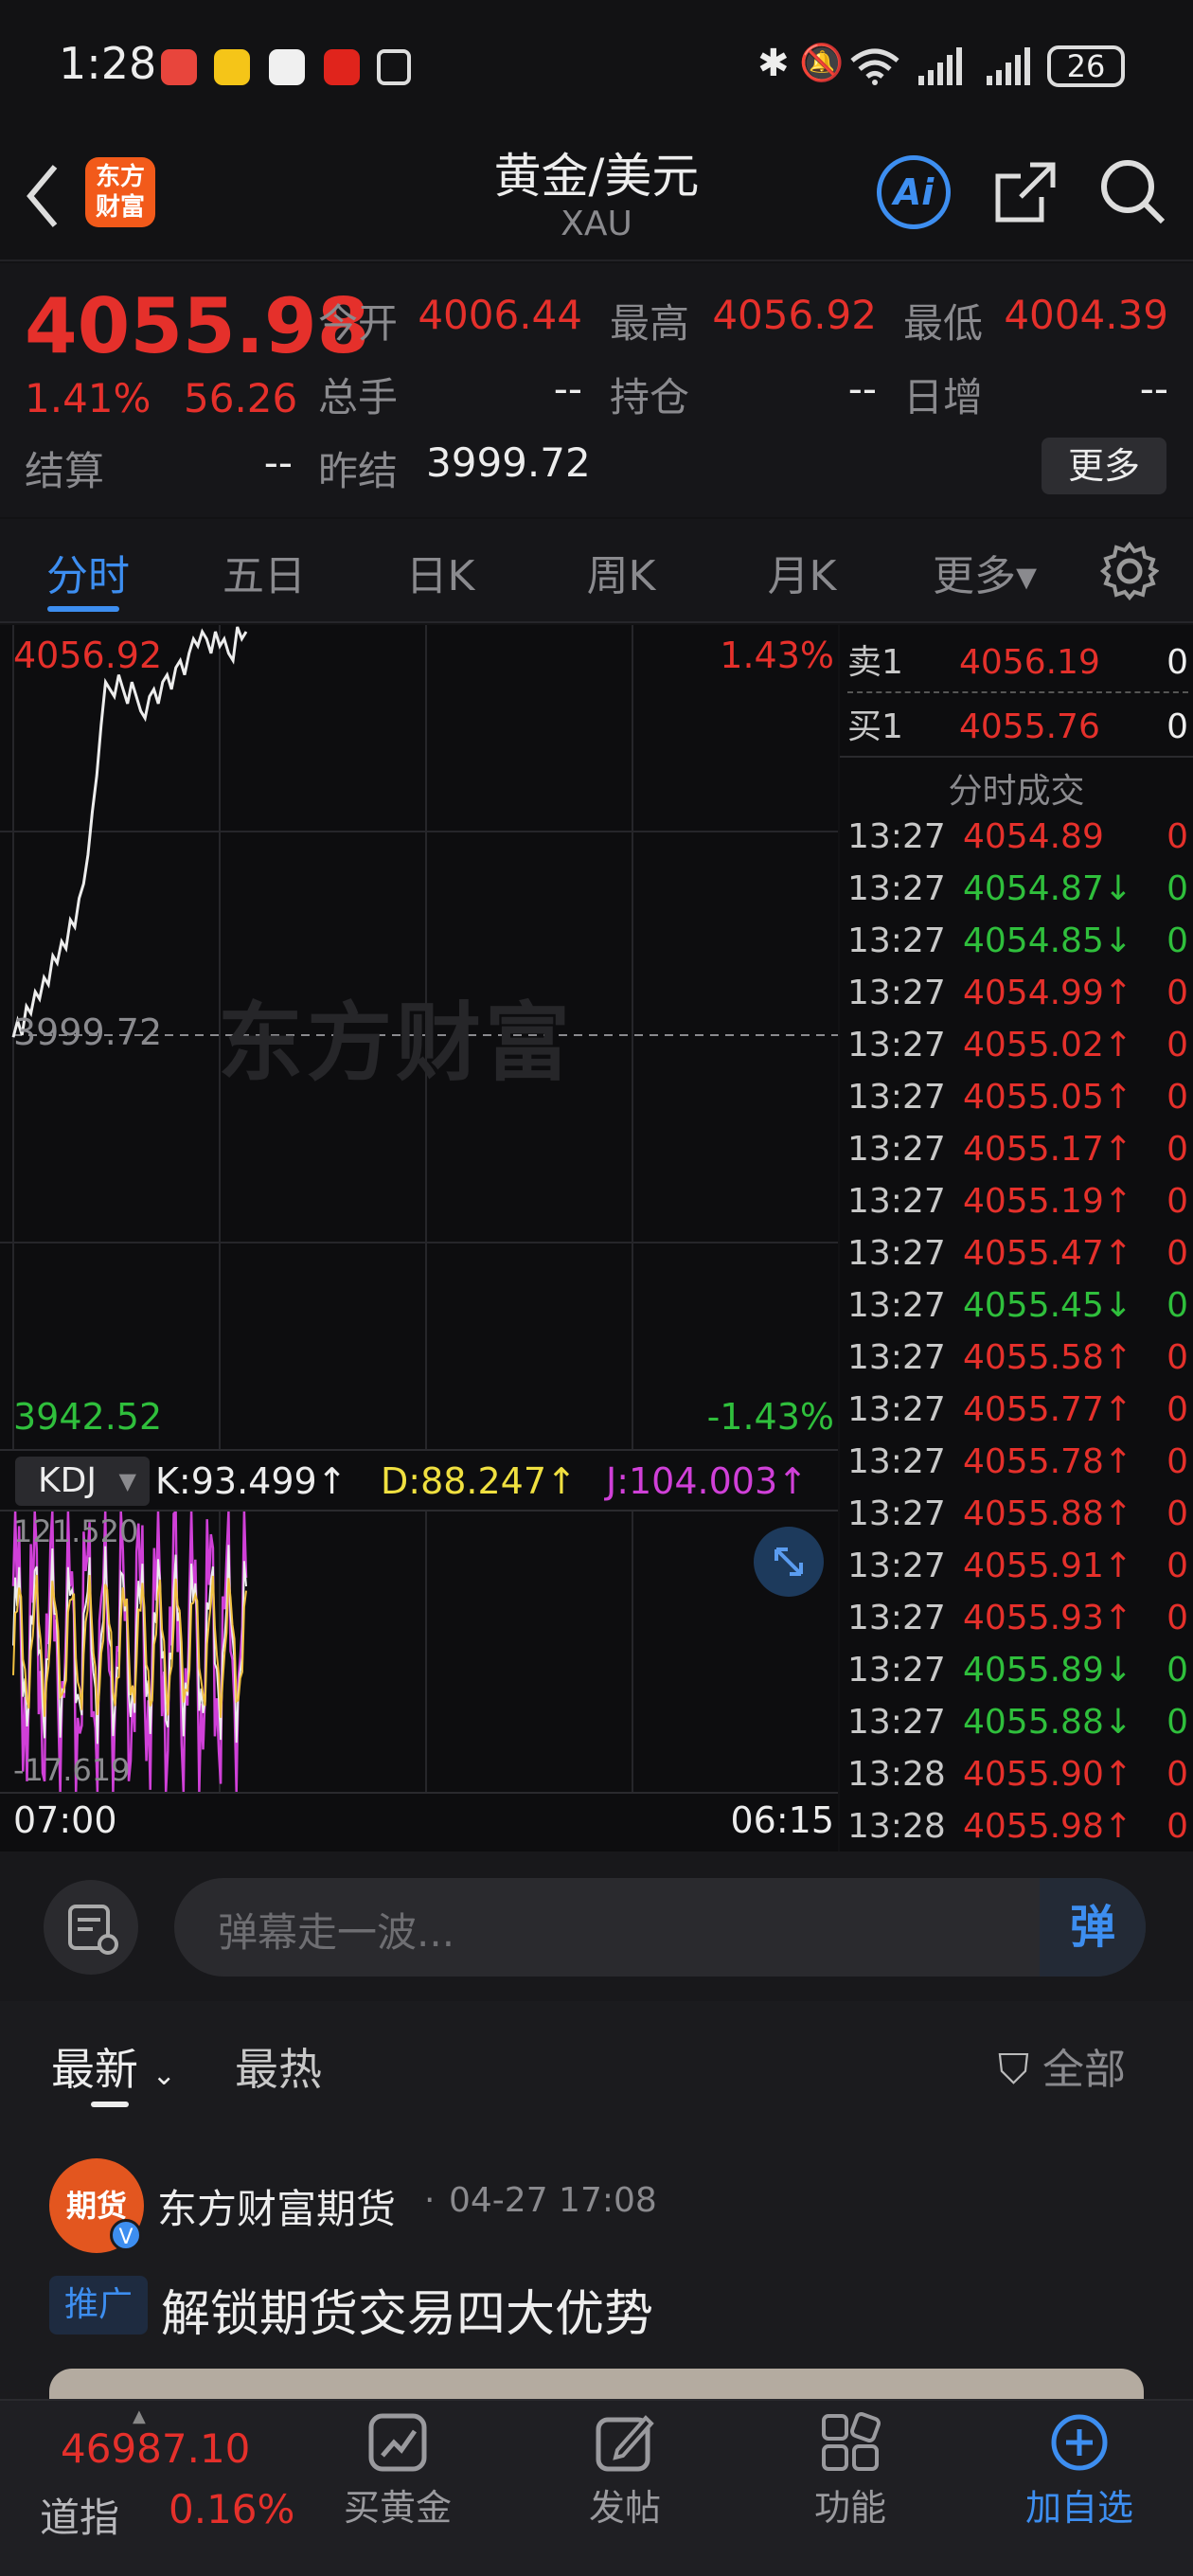 This screenshot has height=2576, width=1193. I want to click on watermark: 东方财富, so click(396, 1043).